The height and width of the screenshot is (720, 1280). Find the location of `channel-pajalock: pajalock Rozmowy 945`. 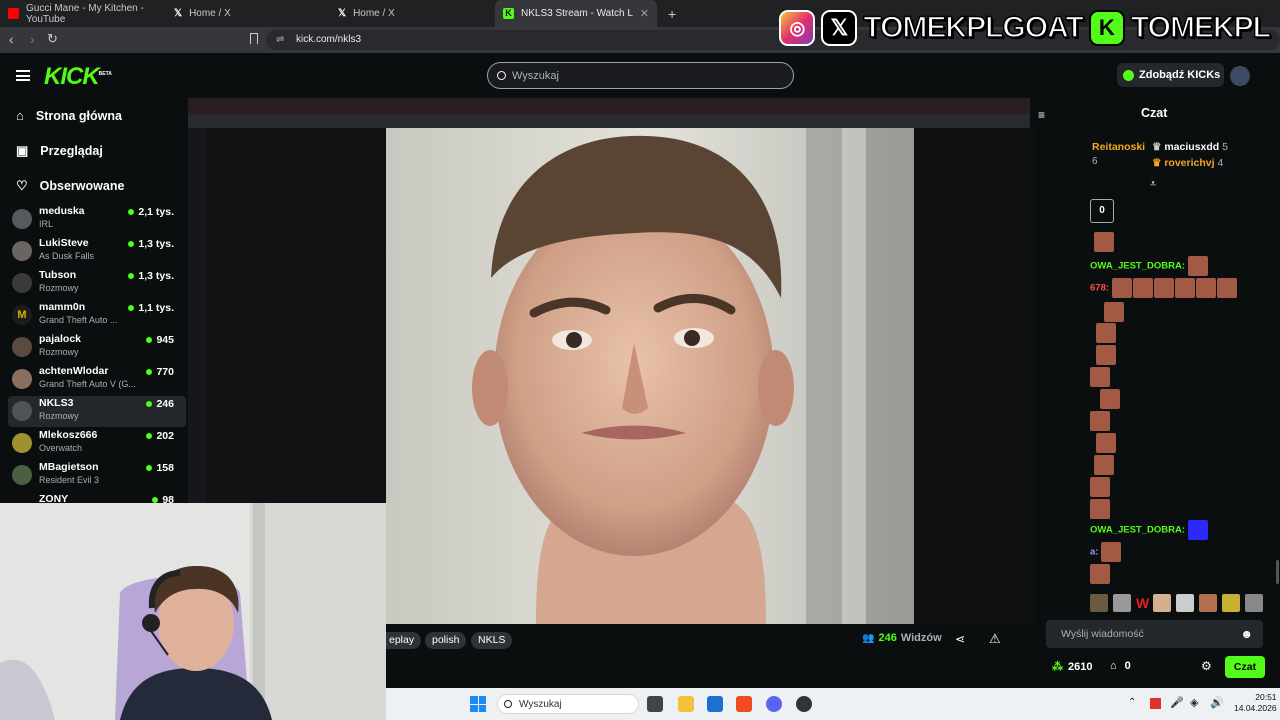

channel-pajalock: pajalock Rozmowy 945 is located at coordinates (97, 347).